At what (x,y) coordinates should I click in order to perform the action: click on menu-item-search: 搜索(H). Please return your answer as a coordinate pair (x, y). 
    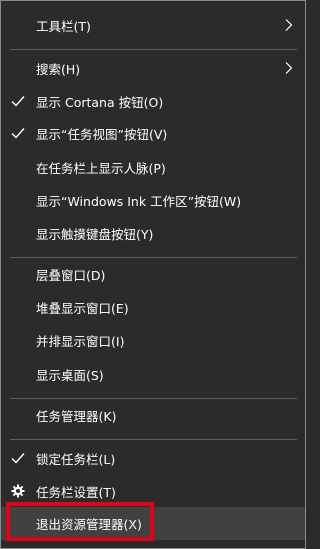
    Looking at the image, I should click on (153, 68).